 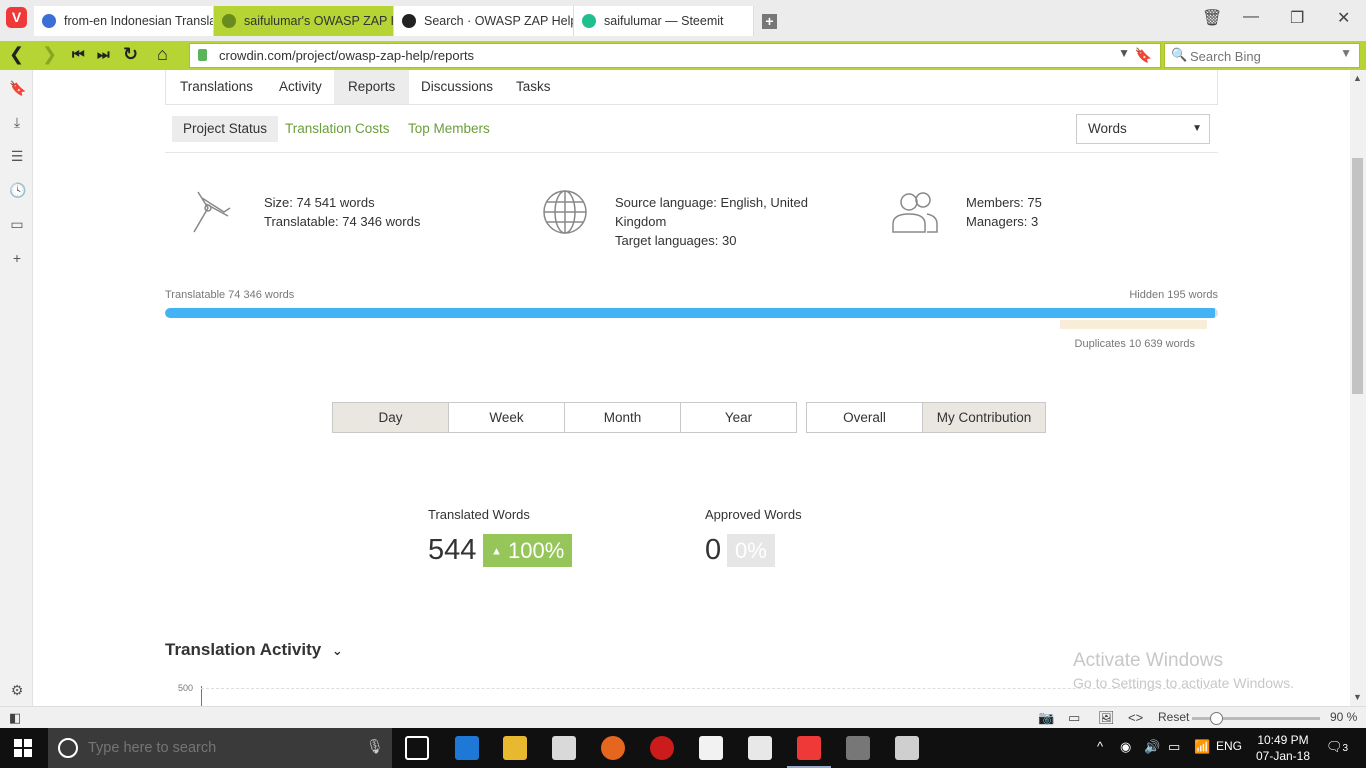 I want to click on scope-overall-button: Overall, so click(x=864, y=417).